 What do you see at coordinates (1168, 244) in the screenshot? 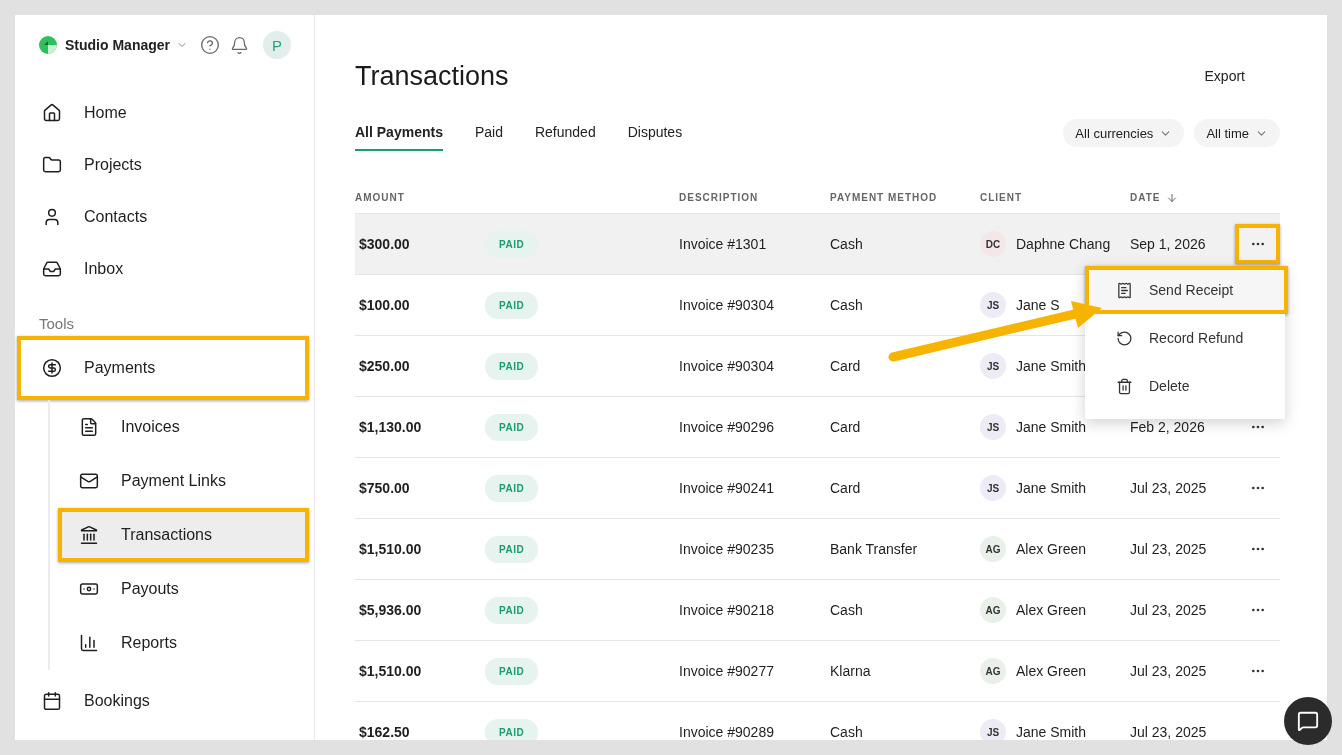
I see `date-cell-text: Sep 1, 2026` at bounding box center [1168, 244].